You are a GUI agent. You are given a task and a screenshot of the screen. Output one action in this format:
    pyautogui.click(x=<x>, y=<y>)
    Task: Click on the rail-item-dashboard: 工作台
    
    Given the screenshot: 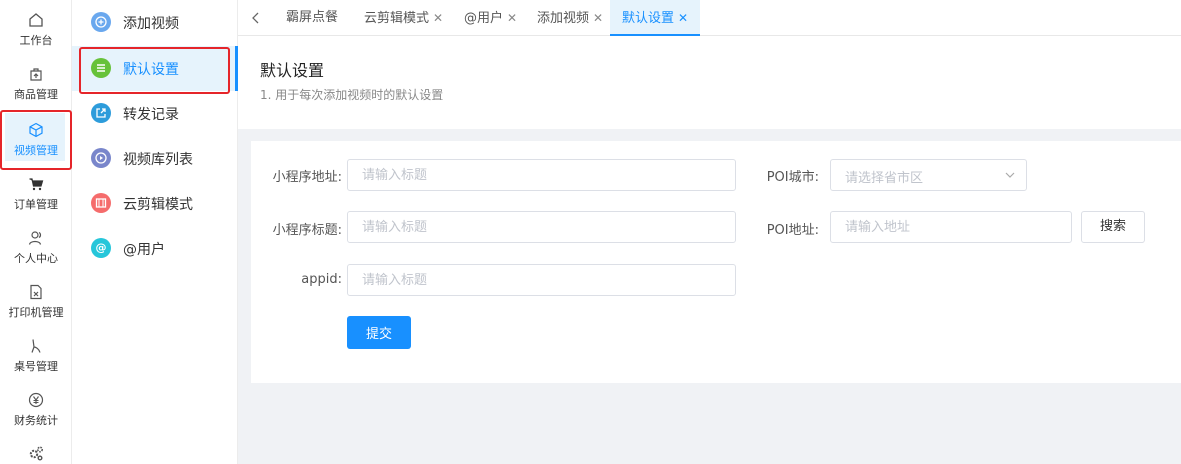 What is the action you would take?
    pyautogui.click(x=36, y=27)
    